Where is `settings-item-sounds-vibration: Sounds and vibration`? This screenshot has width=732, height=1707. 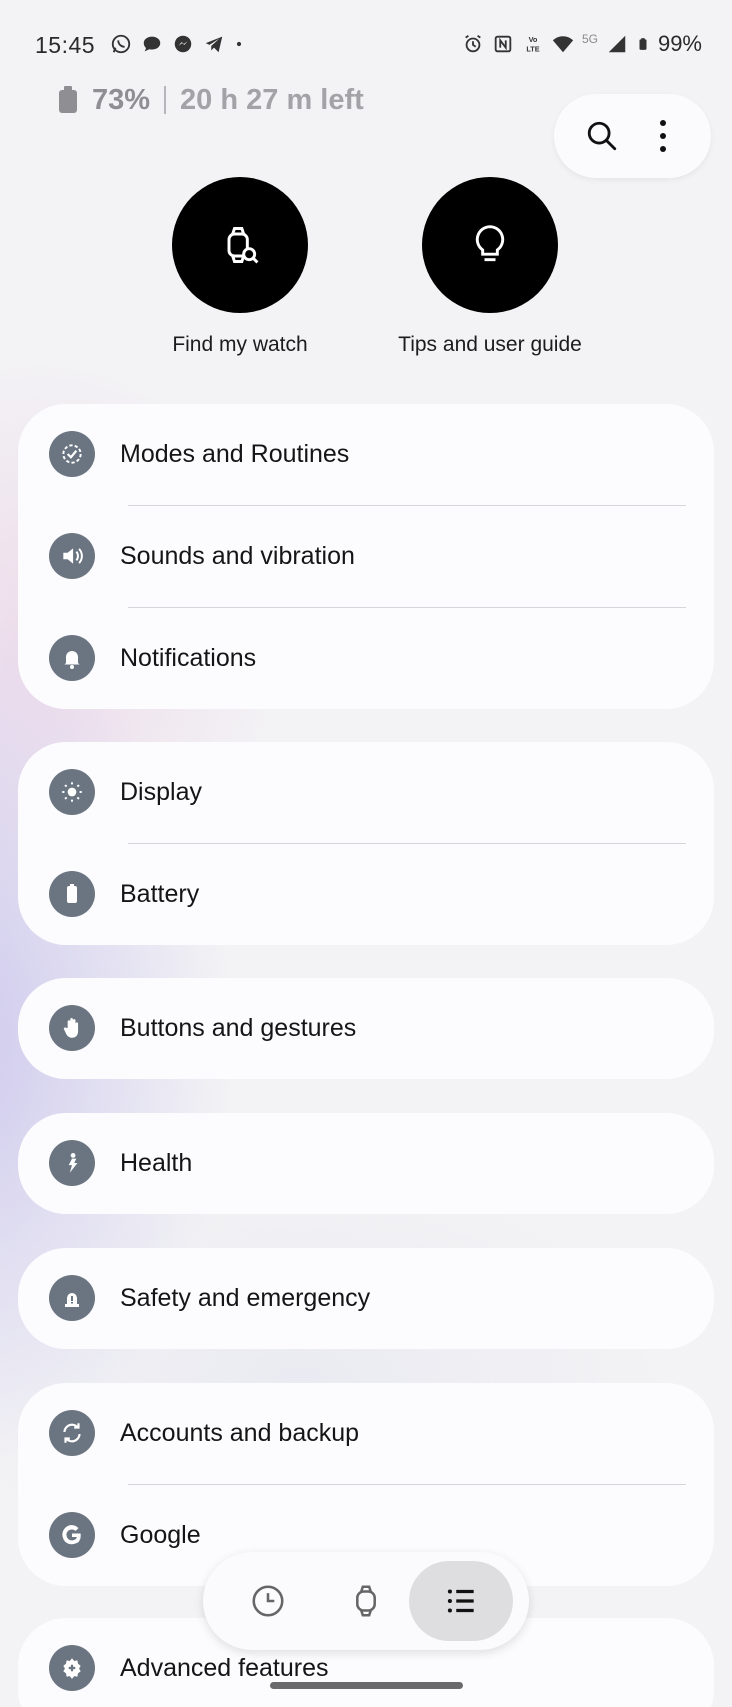 settings-item-sounds-vibration: Sounds and vibration is located at coordinates (366, 556).